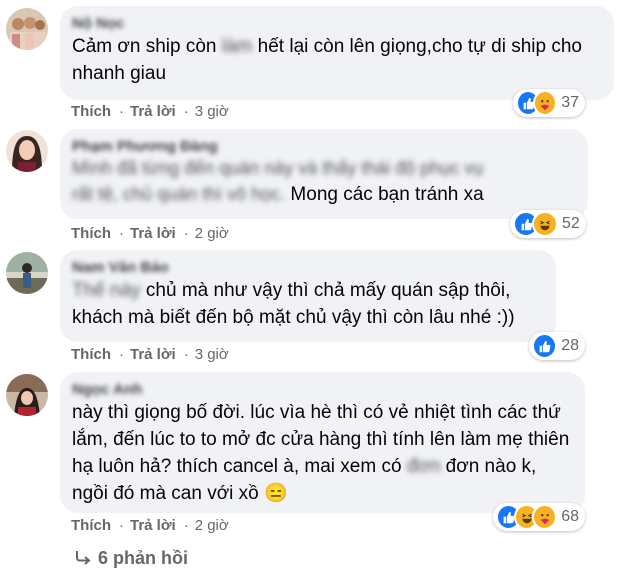 The height and width of the screenshot is (574, 636). What do you see at coordinates (545, 224) in the screenshot?
I see `haha-reaction-icon` at bounding box center [545, 224].